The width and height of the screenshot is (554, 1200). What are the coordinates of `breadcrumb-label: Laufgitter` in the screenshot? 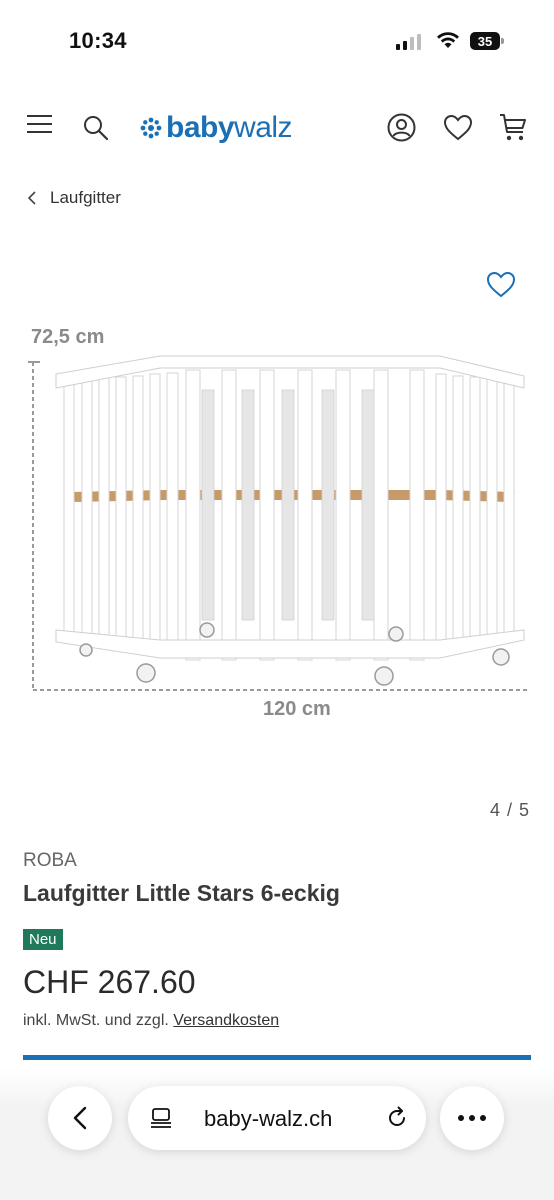 It's located at (85, 197).